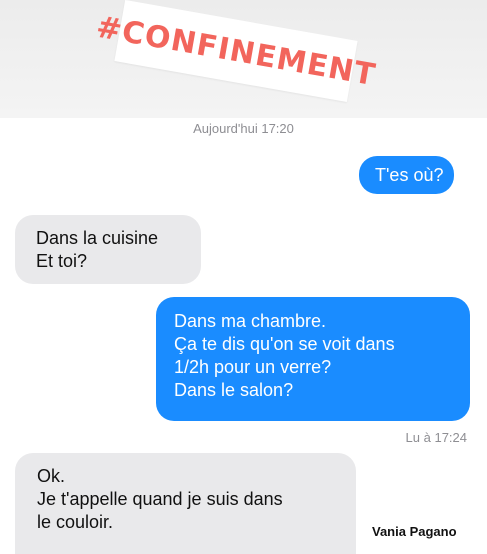  I want to click on read-receipt: Lu à 17:24, so click(436, 437).